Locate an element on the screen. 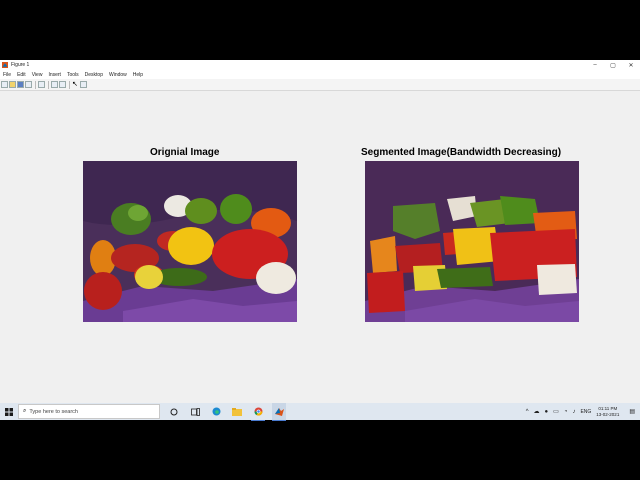 The image size is (640, 480). menu-help: Help is located at coordinates (138, 75).